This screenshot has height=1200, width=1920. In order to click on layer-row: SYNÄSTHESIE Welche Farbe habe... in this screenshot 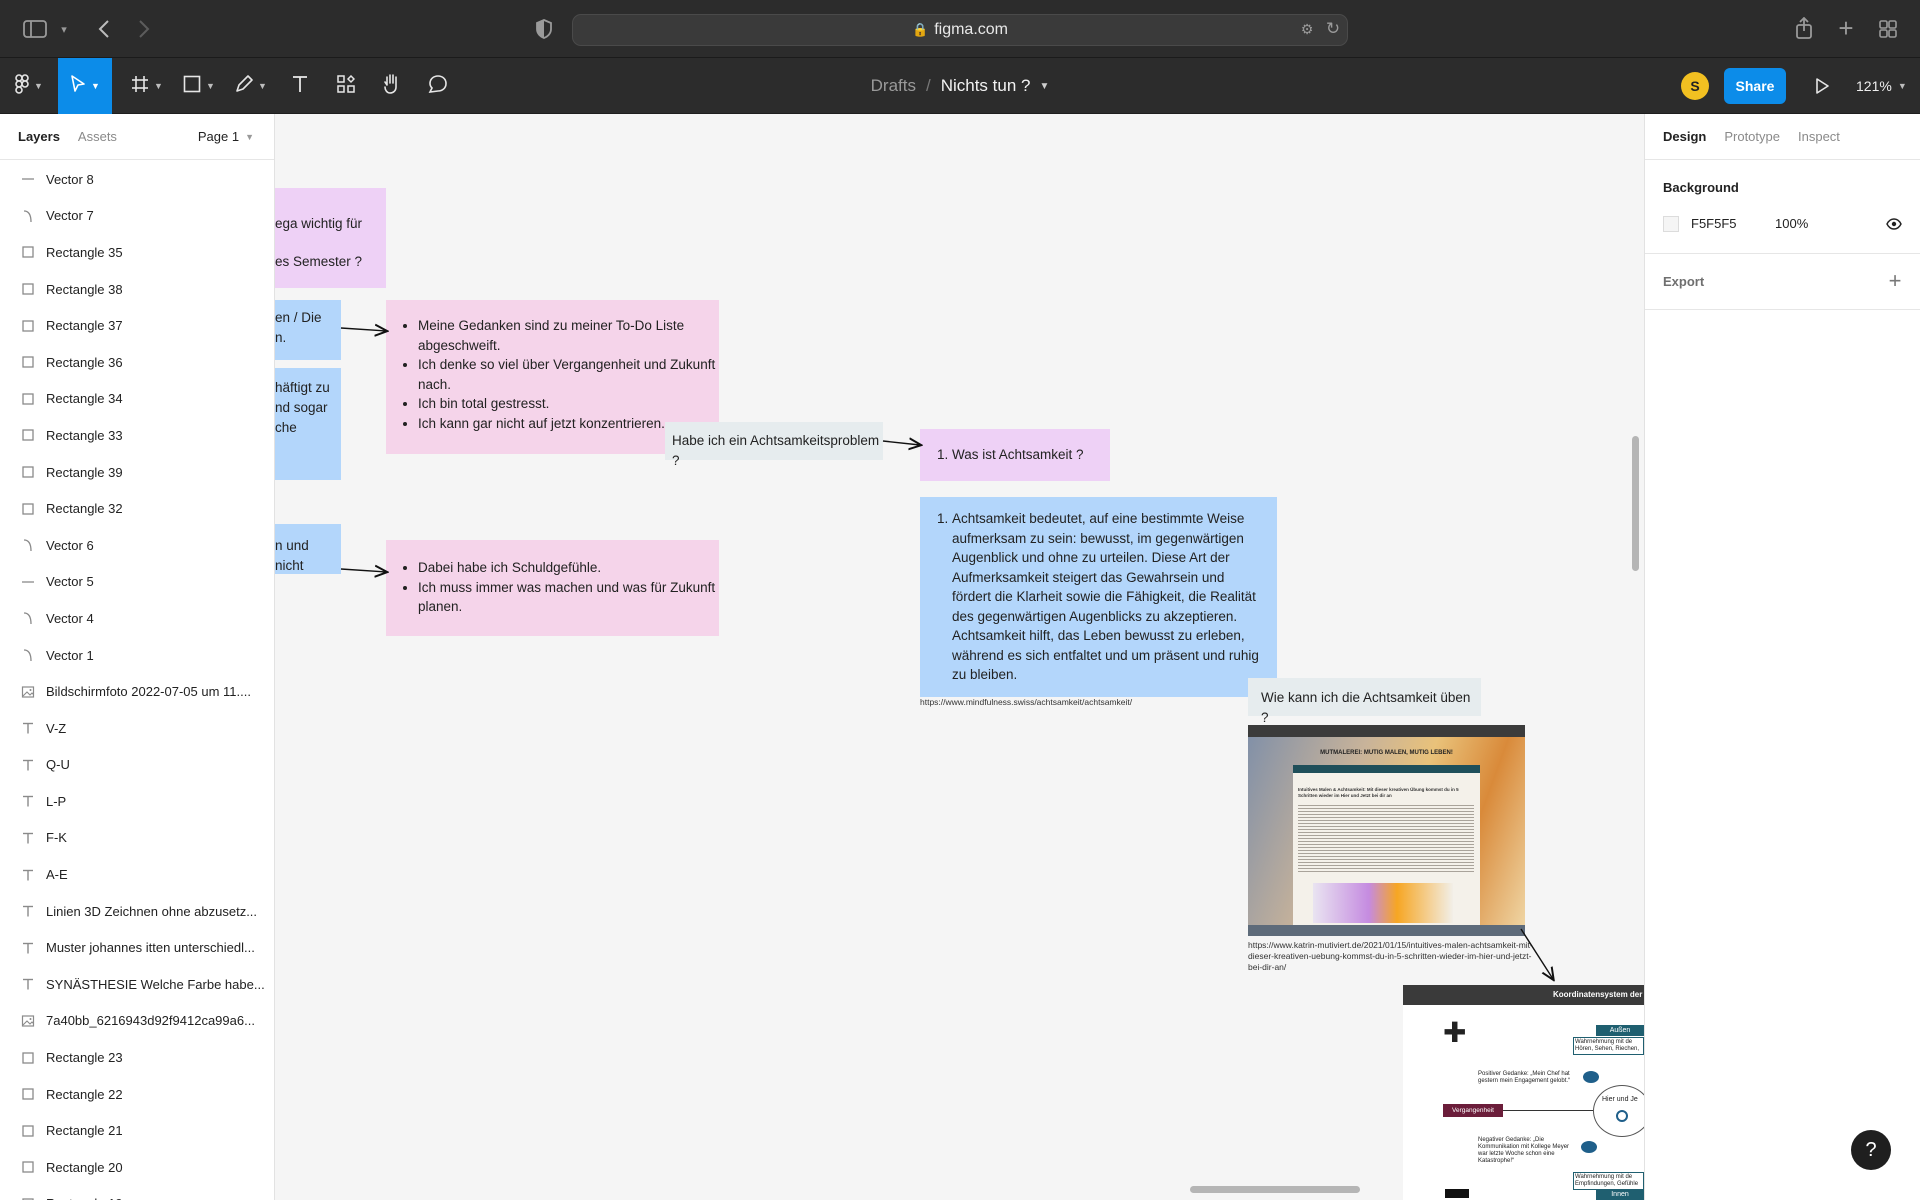, I will do `click(137, 984)`.